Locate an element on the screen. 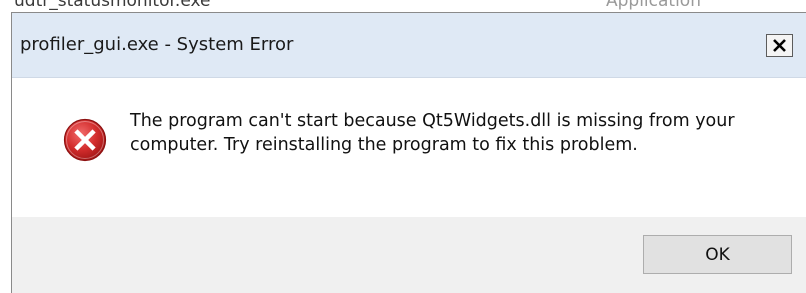 The height and width of the screenshot is (293, 806). error-icon is located at coordinates (85, 140).